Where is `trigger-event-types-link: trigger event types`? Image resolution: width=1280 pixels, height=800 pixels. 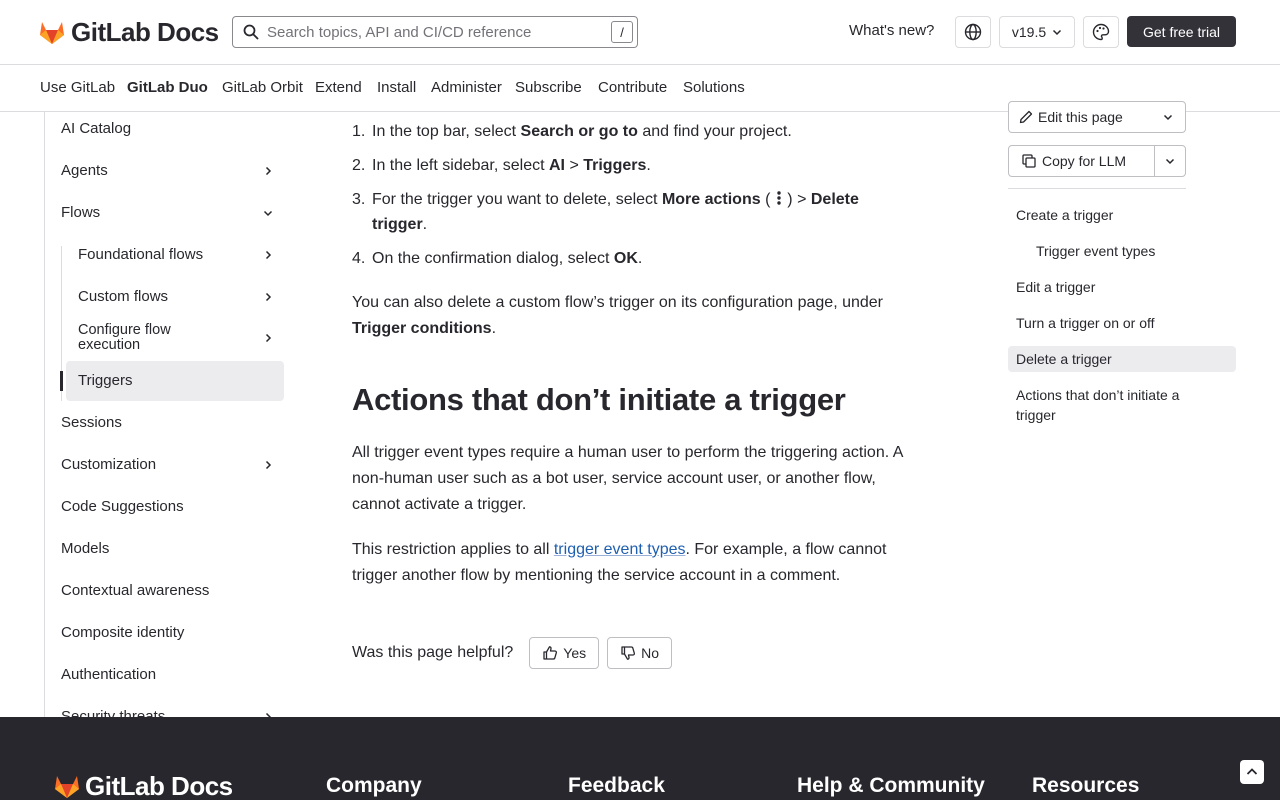 trigger-event-types-link: trigger event types is located at coordinates (620, 549).